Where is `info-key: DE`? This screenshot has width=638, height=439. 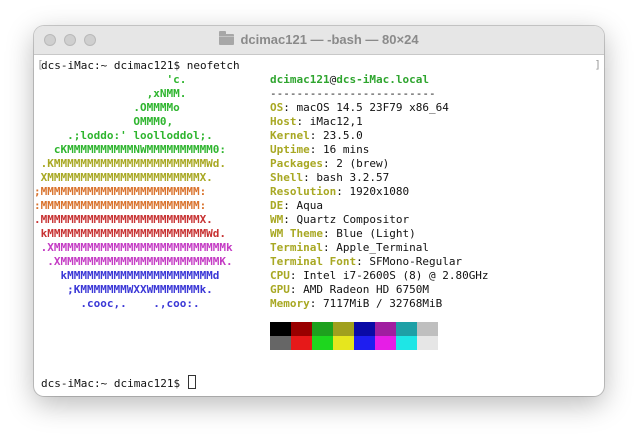 info-key: DE is located at coordinates (277, 205).